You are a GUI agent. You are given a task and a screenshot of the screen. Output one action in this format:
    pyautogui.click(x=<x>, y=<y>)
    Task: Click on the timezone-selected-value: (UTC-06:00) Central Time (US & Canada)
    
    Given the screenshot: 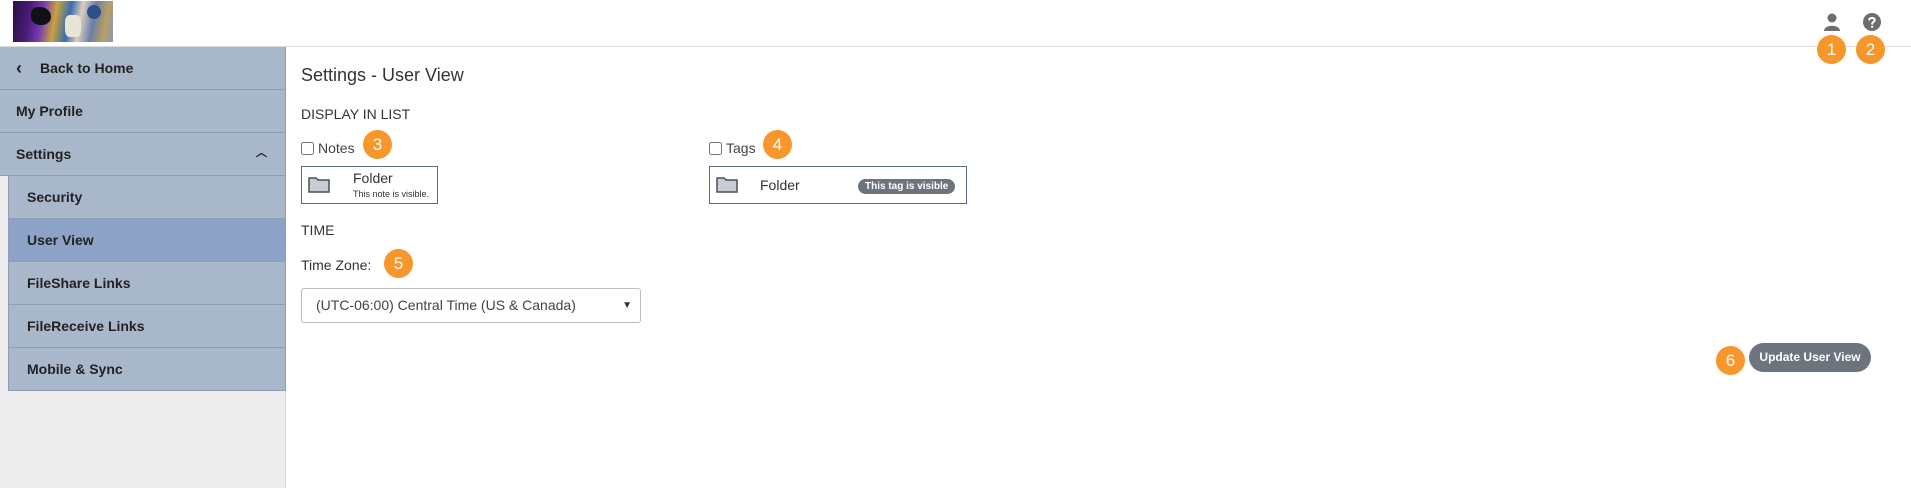 What is the action you would take?
    pyautogui.click(x=446, y=305)
    